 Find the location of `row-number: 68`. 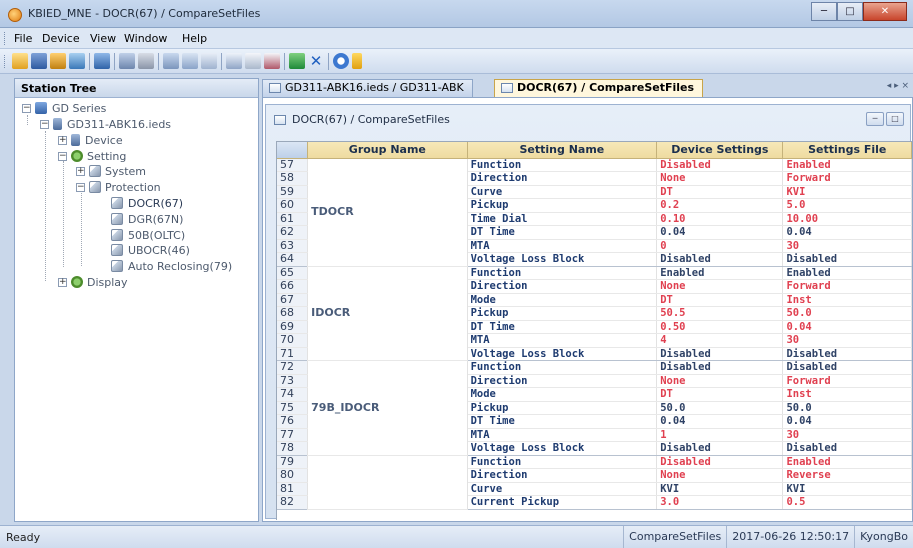

row-number: 68 is located at coordinates (293, 313).